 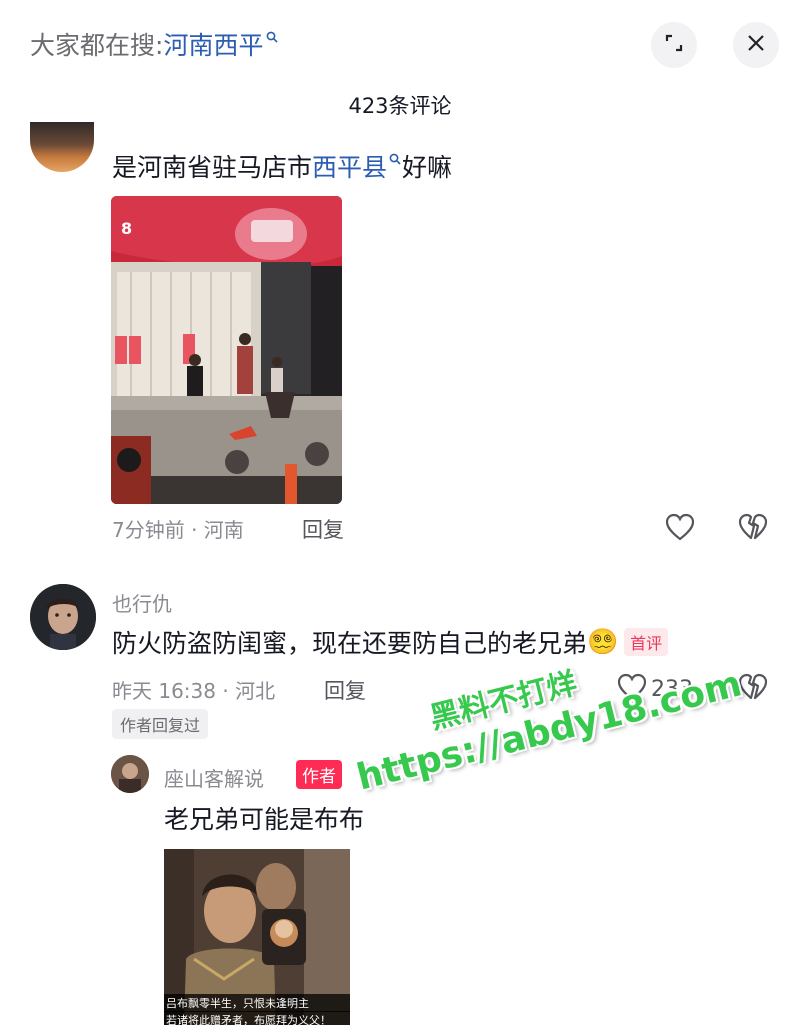 I want to click on comment-count: 423条评论, so click(x=400, y=106).